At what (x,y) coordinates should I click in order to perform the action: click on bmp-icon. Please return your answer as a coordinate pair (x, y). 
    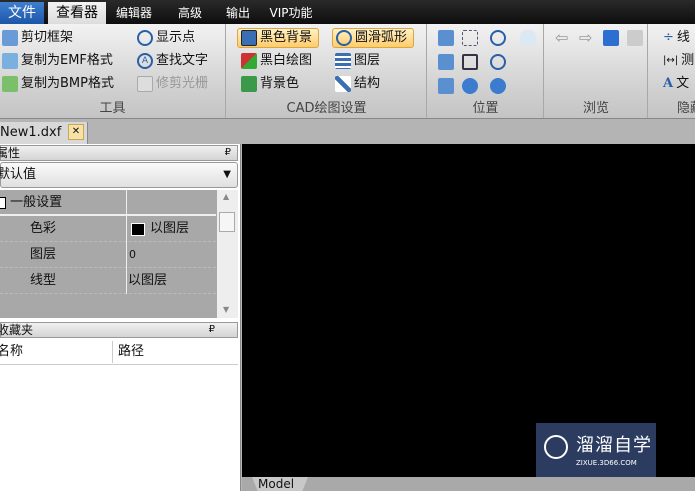
    Looking at the image, I should click on (10, 84).